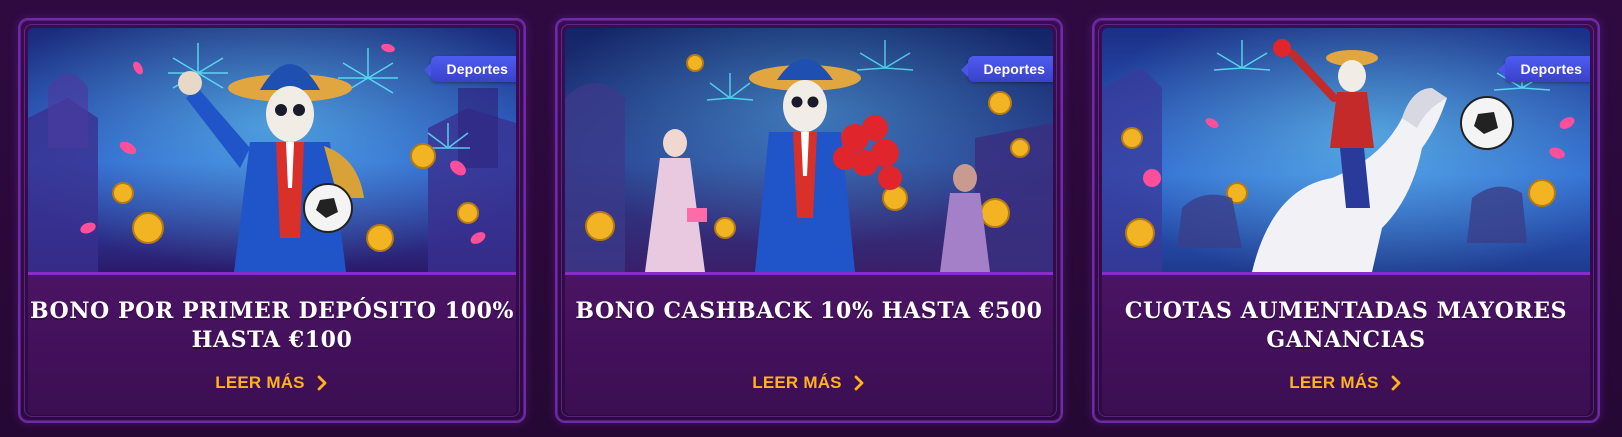 Image resolution: width=1622 pixels, height=437 pixels. What do you see at coordinates (1346, 325) in the screenshot?
I see `promo-title: CUOTAS AUMENTADAS MAYORES GANANCIAS` at bounding box center [1346, 325].